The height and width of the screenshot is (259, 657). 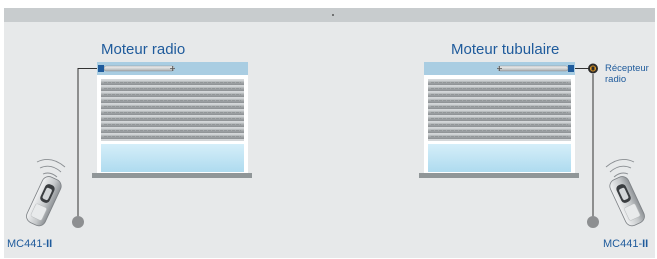 I want to click on receiver-label: Récepteur radio, so click(x=627, y=74).